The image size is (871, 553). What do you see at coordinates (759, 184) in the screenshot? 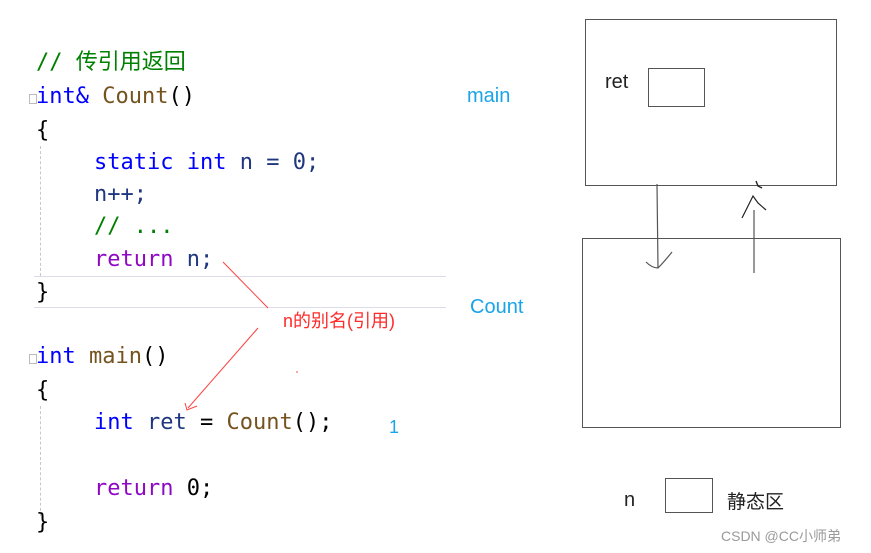
I see `pen-mark` at bounding box center [759, 184].